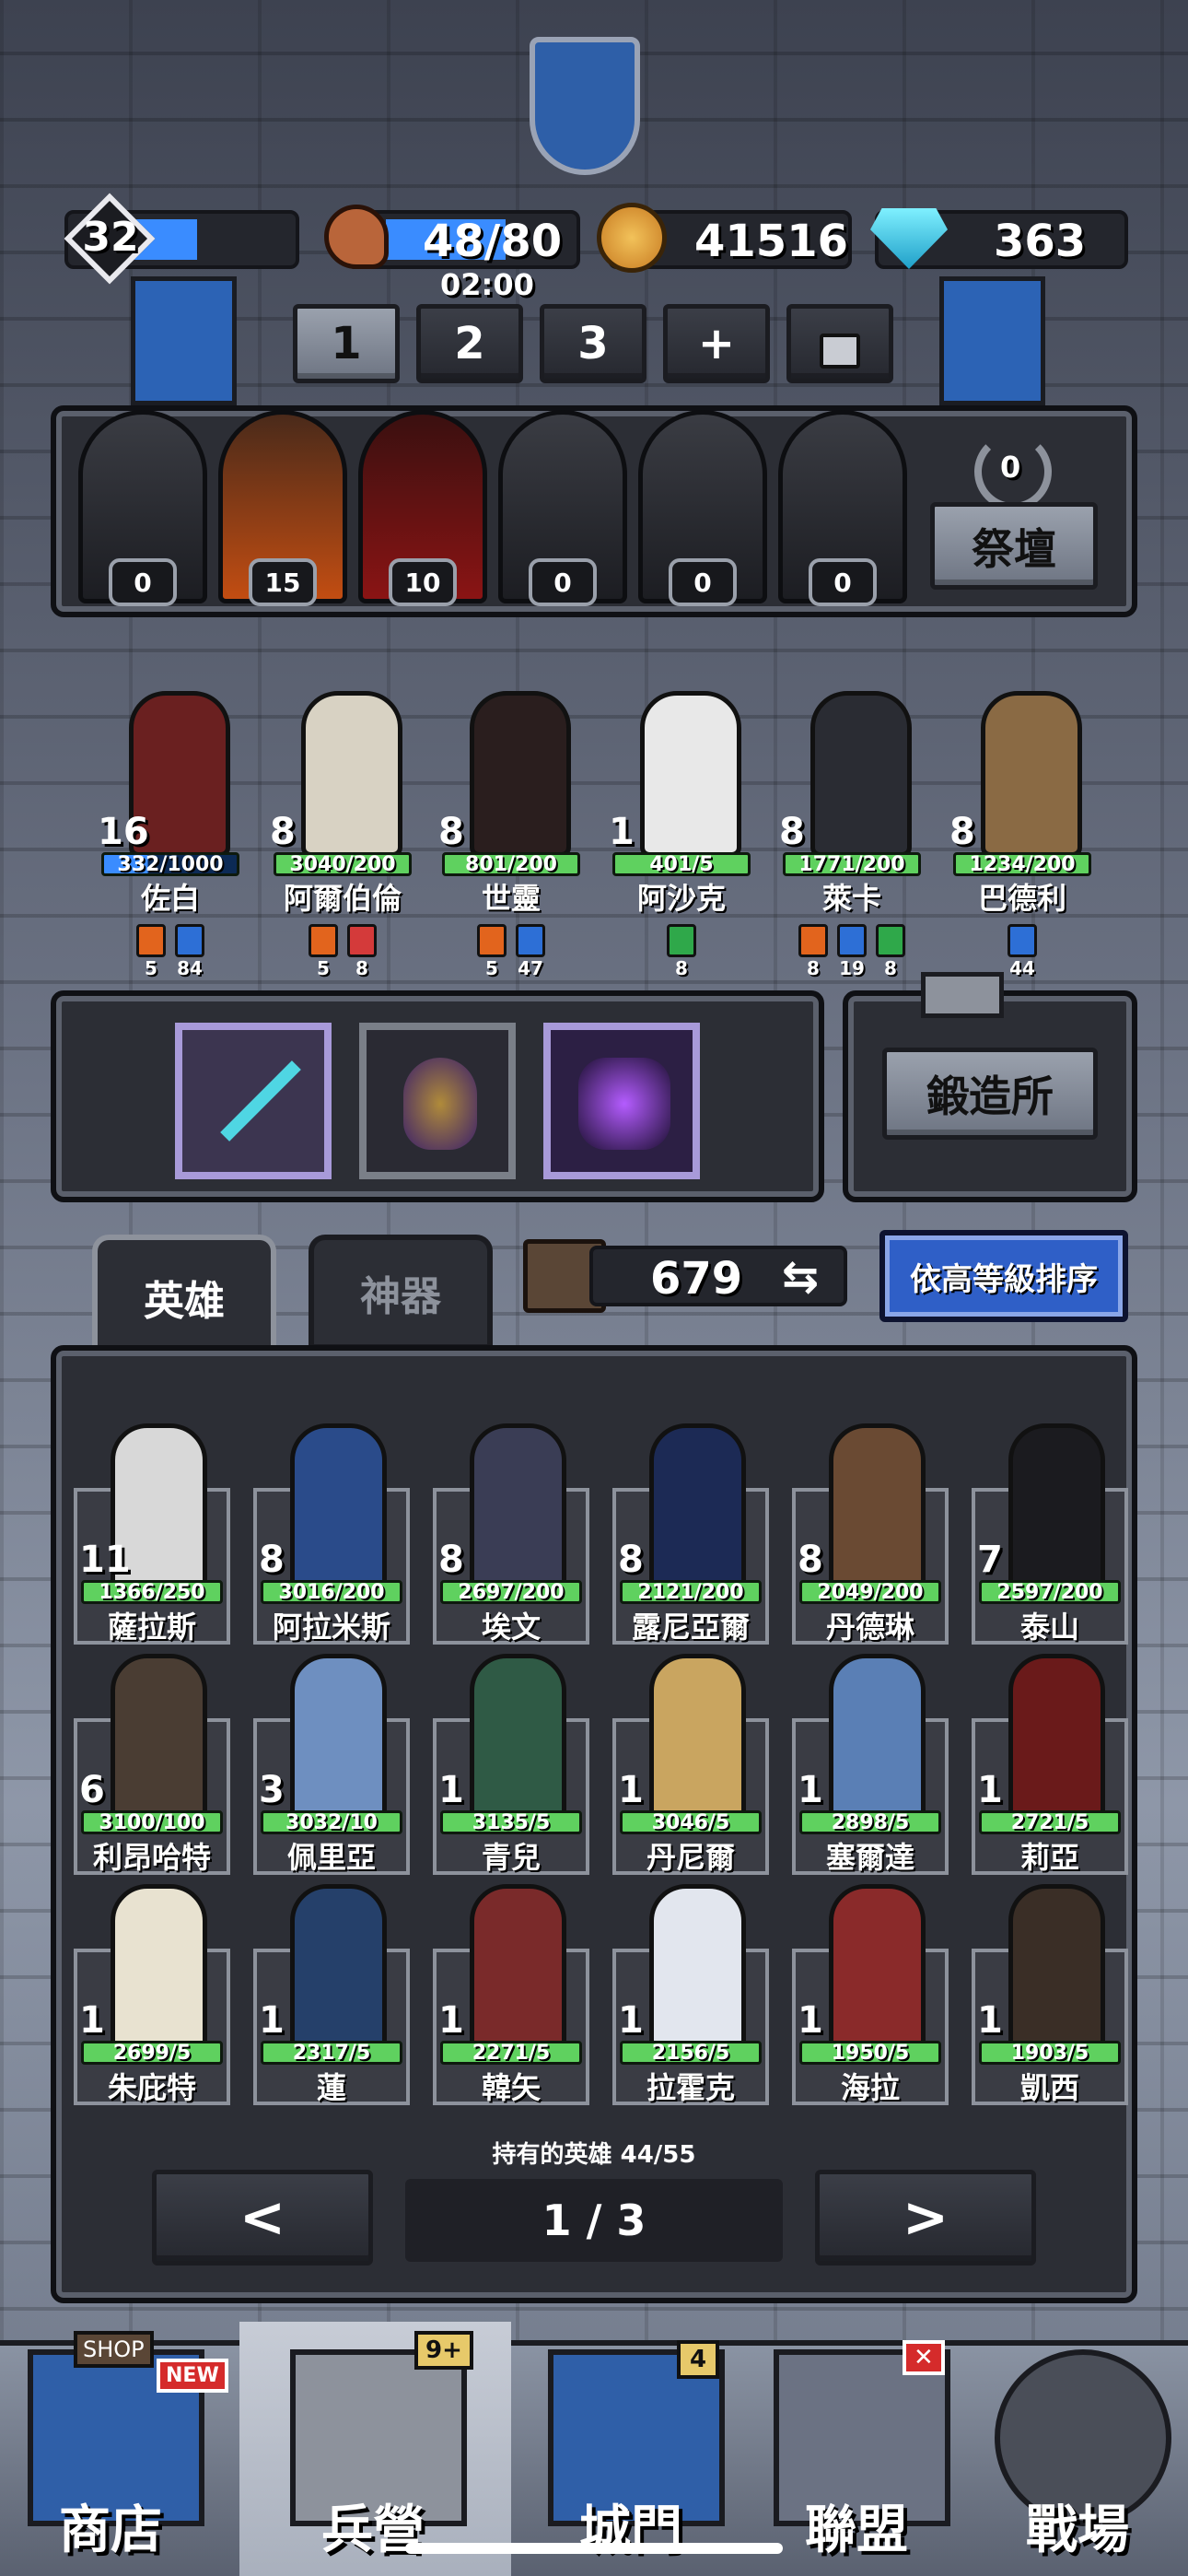 Image resolution: width=1188 pixels, height=2576 pixels. I want to click on hero-name: 埃文, so click(511, 1627).